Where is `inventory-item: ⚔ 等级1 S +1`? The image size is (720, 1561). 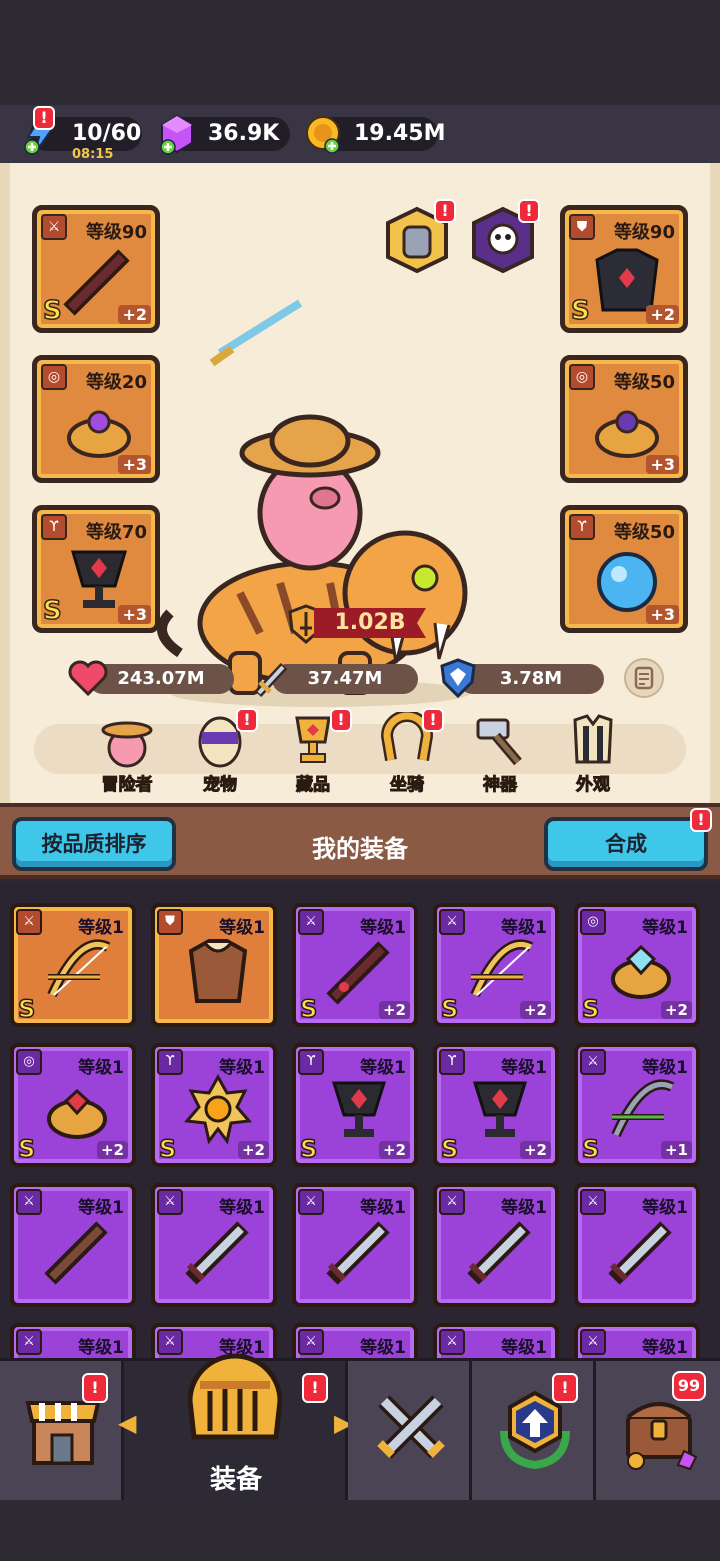 inventory-item: ⚔ 等级1 S +1 is located at coordinates (637, 1105).